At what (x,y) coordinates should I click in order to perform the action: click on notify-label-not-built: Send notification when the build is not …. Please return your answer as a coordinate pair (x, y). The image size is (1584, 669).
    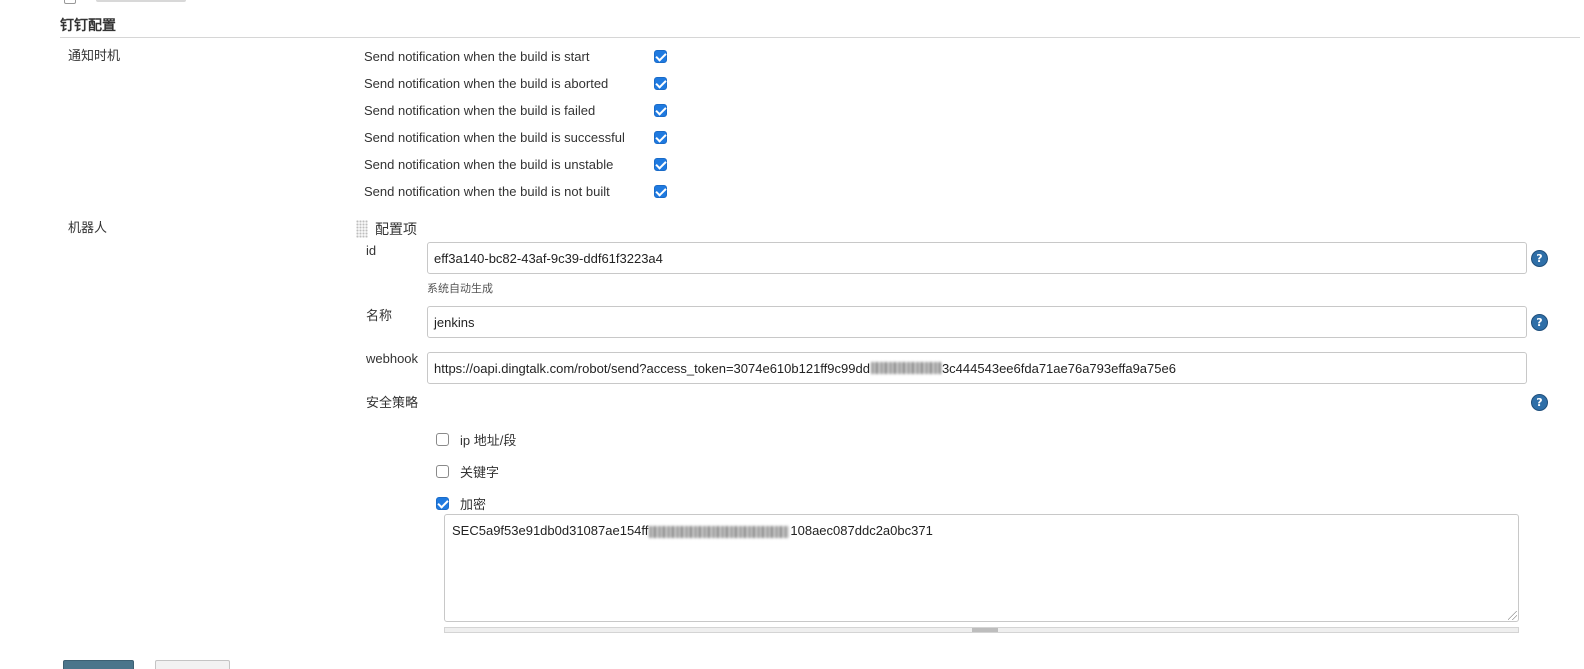
    Looking at the image, I should click on (487, 191).